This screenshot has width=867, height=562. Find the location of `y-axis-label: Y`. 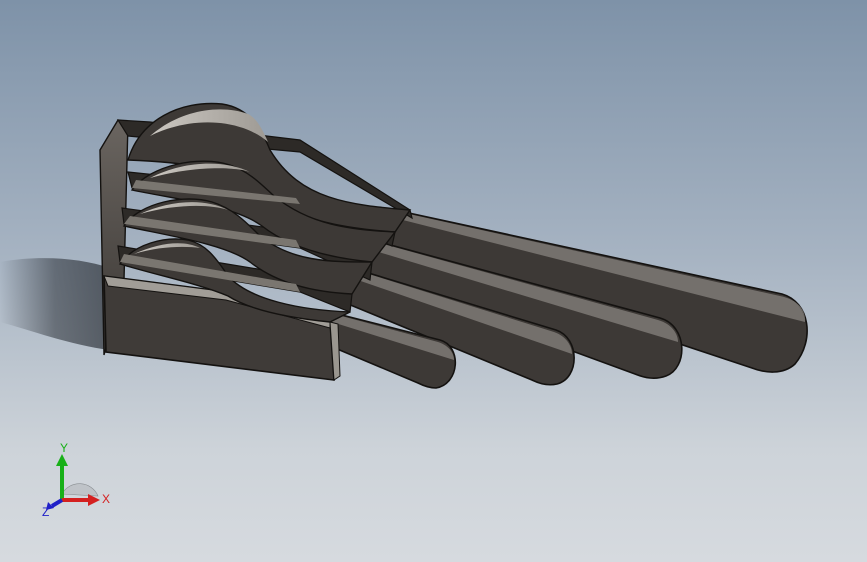

y-axis-label: Y is located at coordinates (64, 448).